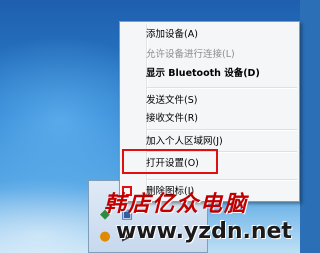  Describe the element at coordinates (203, 73) in the screenshot. I see `menu-item-show-bluetooth-devices: 显示 Bluetooth 设备(D)` at that location.